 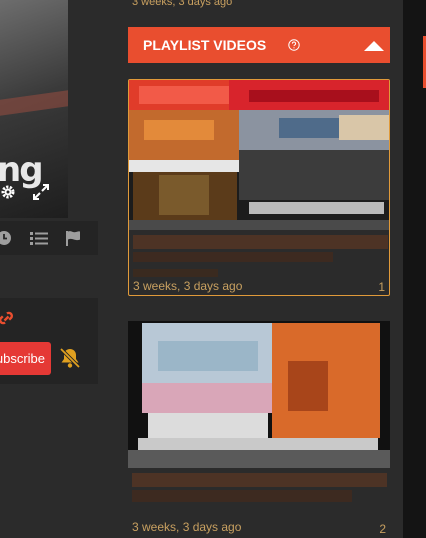 What do you see at coordinates (34, 103) in the screenshot?
I see `video-frame-road` at bounding box center [34, 103].